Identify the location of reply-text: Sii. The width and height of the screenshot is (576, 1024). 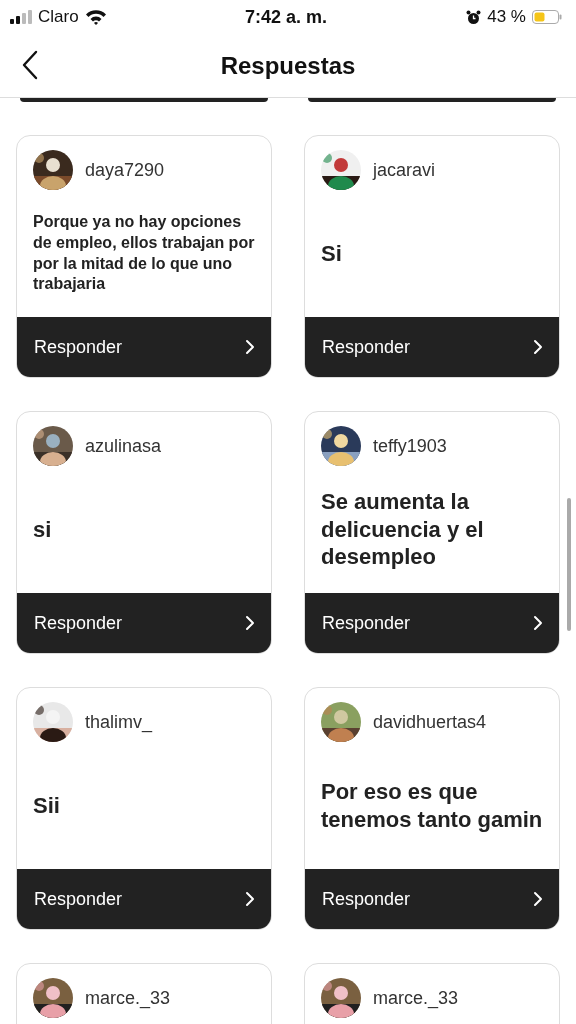
(46, 805).